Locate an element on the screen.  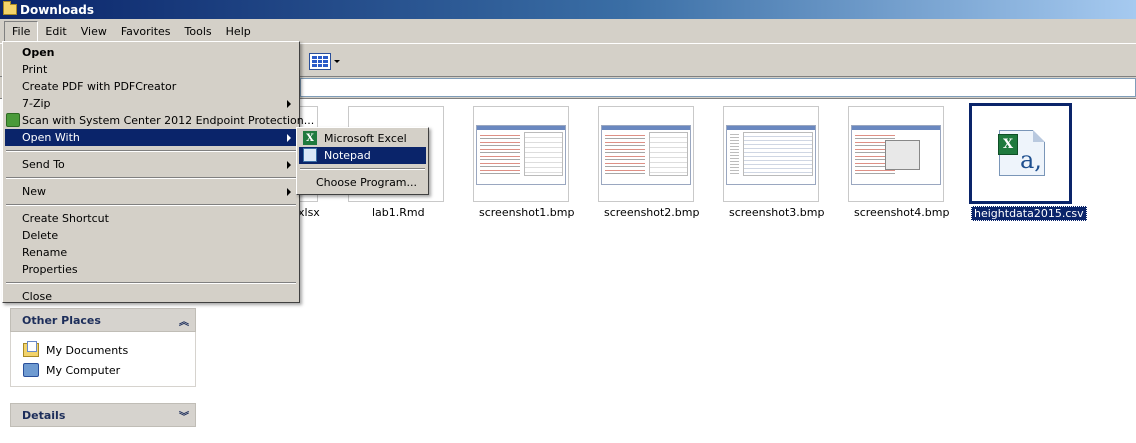
views-icon is located at coordinates (320, 61).